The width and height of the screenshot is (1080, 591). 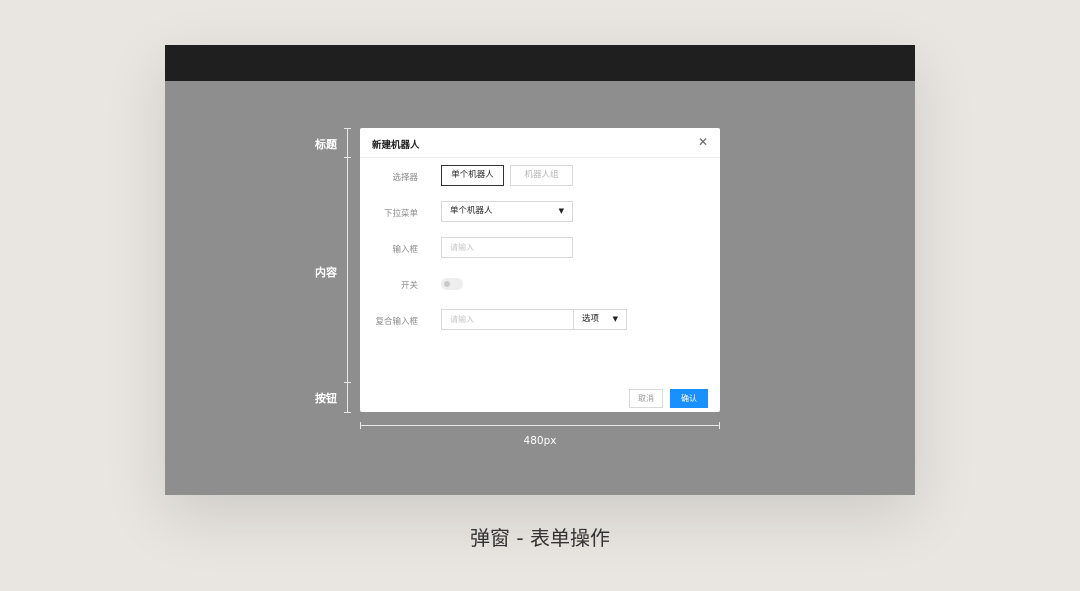 What do you see at coordinates (471, 211) in the screenshot?
I see `dropdown-value: 单个机器人` at bounding box center [471, 211].